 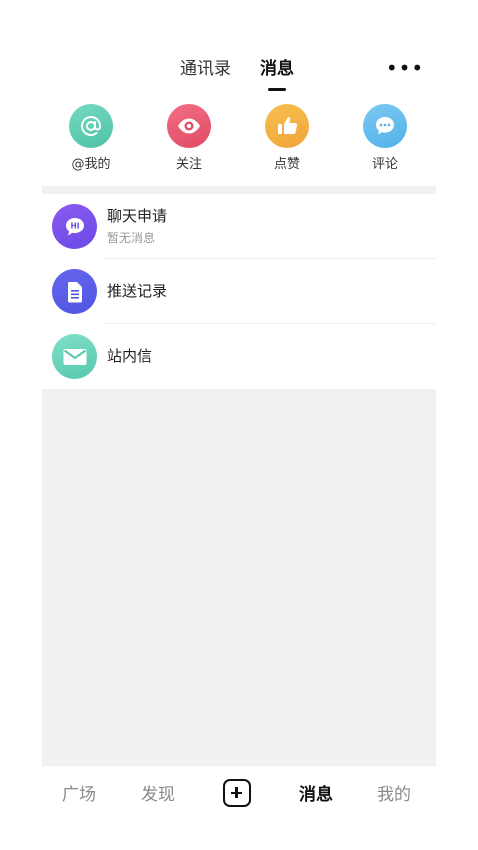 I want to click on bottom-navigation: 广场 发现 消息 我的, so click(x=239, y=807).